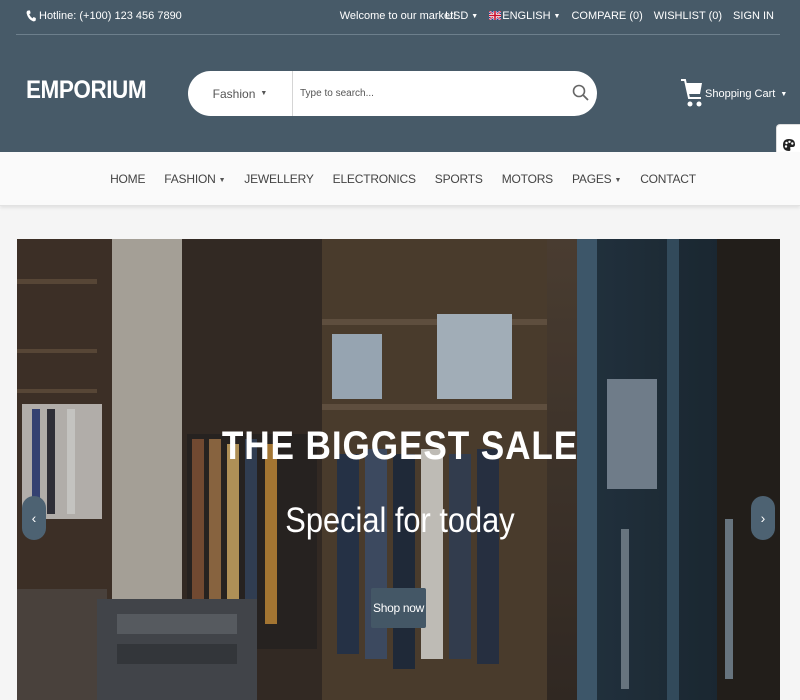 Image resolution: width=800 pixels, height=700 pixels. Describe the element at coordinates (398, 608) in the screenshot. I see `shop-now-button: Shop now` at that location.